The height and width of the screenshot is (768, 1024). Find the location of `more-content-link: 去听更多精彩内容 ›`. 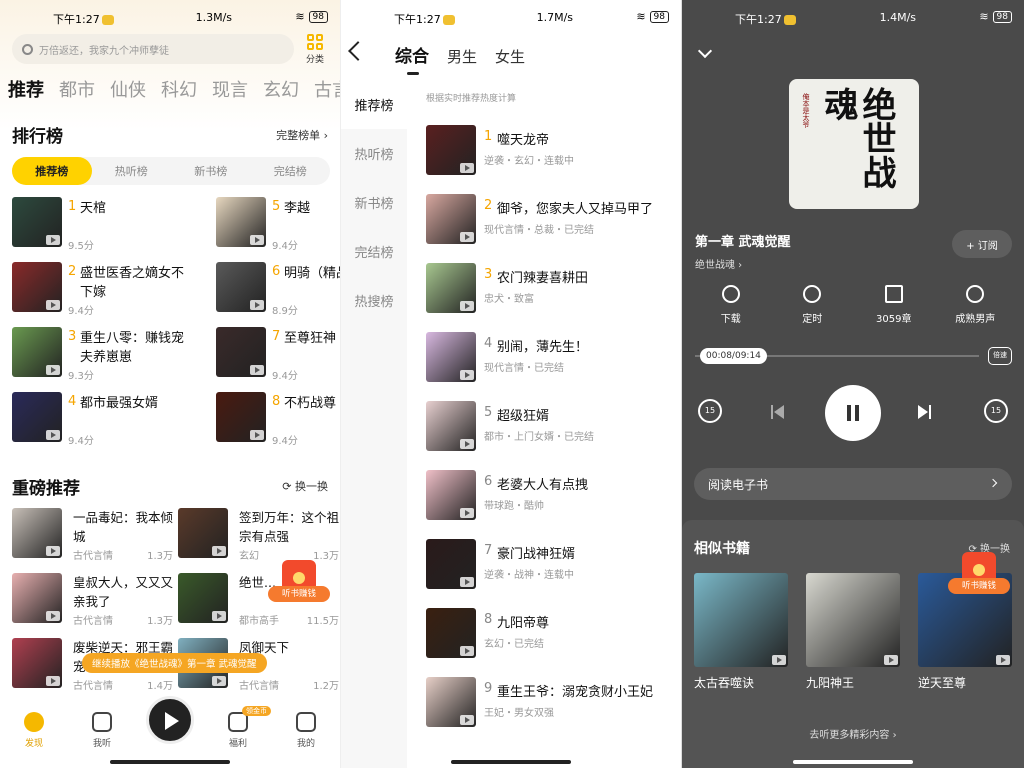

more-content-link: 去听更多精彩内容 › is located at coordinates (853, 733).